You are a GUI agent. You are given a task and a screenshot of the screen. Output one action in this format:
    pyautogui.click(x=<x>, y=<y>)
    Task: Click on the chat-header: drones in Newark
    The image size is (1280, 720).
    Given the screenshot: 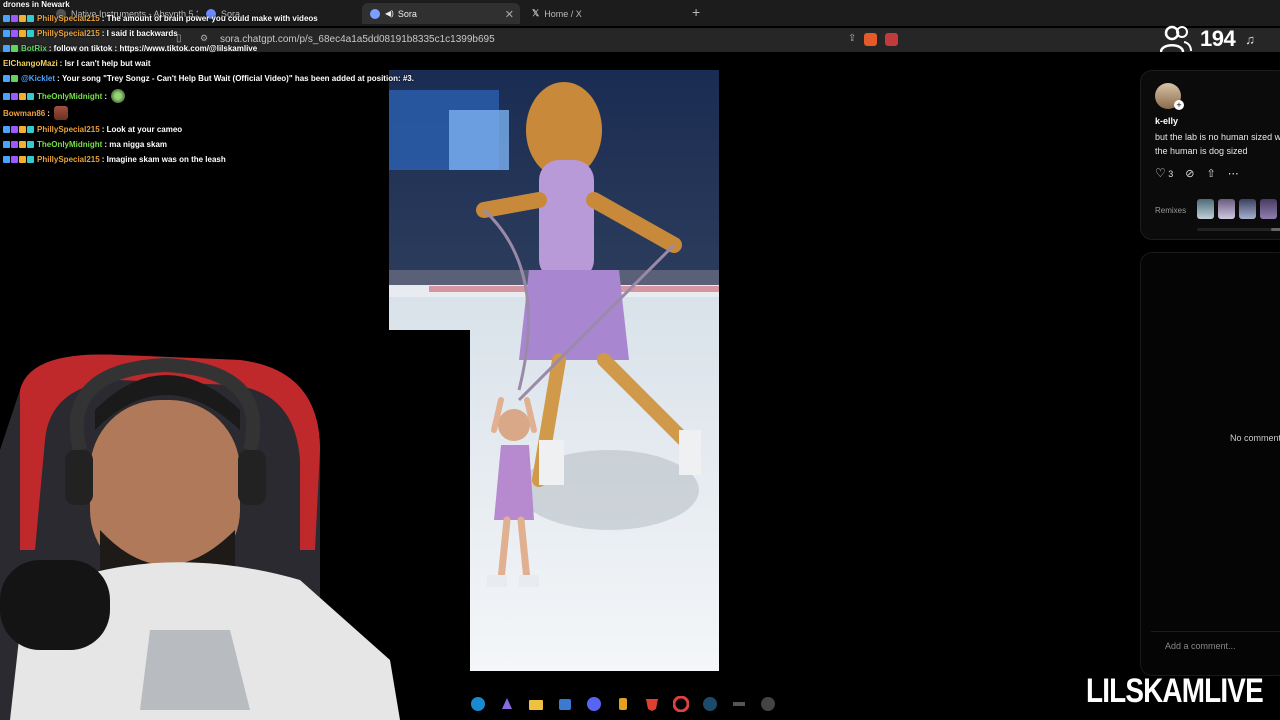 What is the action you would take?
    pyautogui.click(x=36, y=4)
    